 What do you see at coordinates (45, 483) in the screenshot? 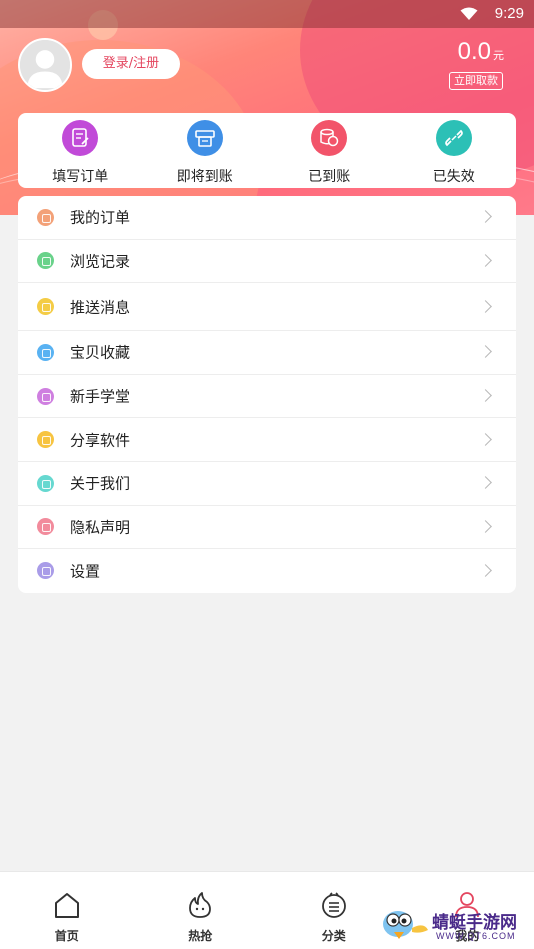
I see `info-icon` at bounding box center [45, 483].